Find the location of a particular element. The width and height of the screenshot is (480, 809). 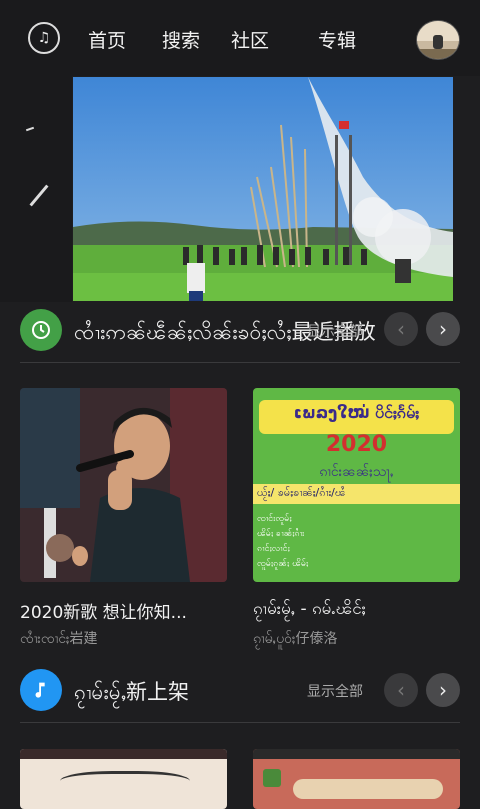

top-bar: ♫ 首页 搜索 社区 专辑 is located at coordinates (240, 38).